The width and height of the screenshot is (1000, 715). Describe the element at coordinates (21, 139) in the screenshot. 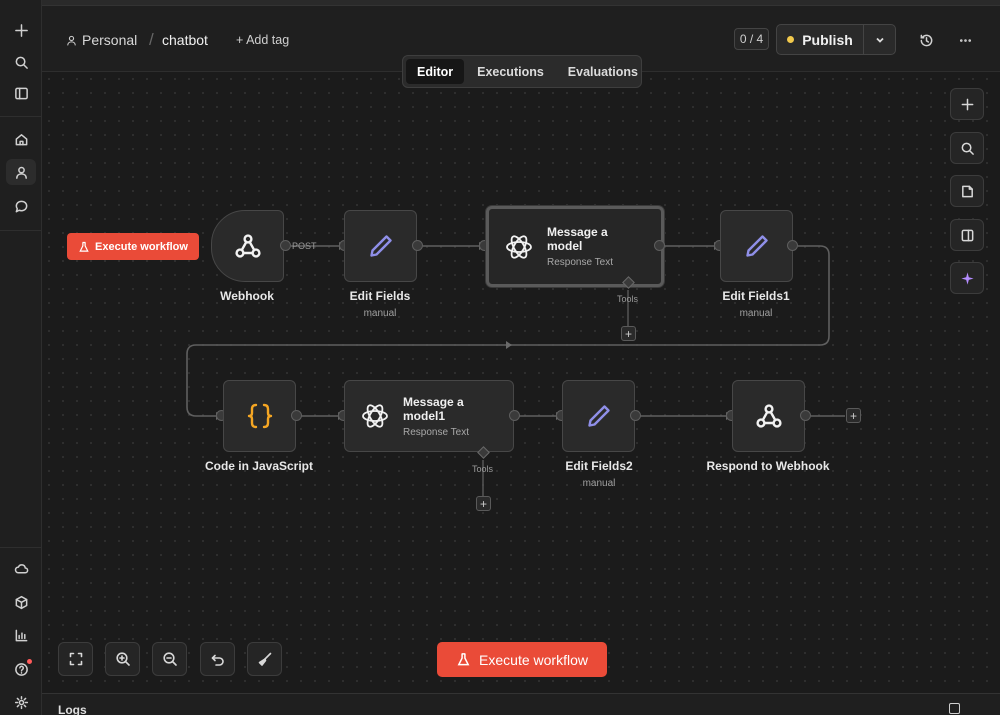

I see `home-icon` at that location.